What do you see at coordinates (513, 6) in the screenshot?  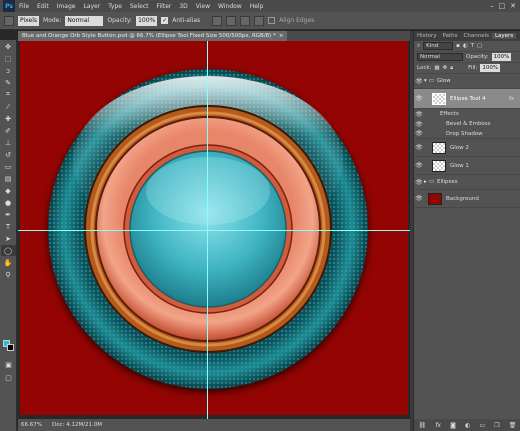 I see `close-button: ✕` at bounding box center [513, 6].